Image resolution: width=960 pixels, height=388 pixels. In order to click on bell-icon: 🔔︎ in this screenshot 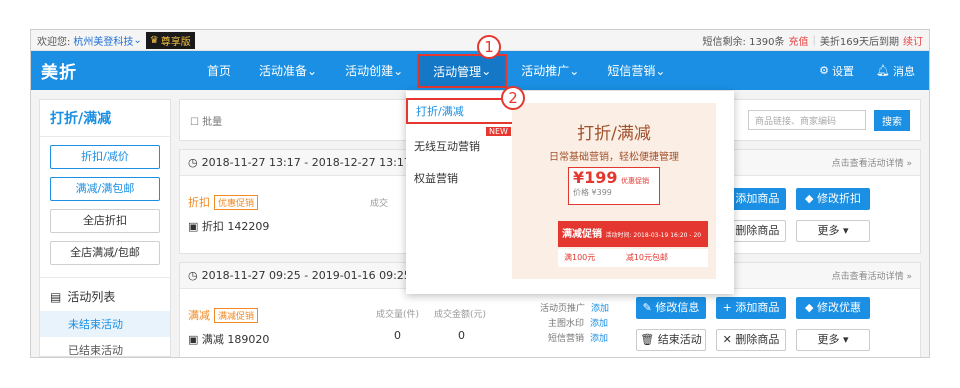, I will do `click(883, 70)`.